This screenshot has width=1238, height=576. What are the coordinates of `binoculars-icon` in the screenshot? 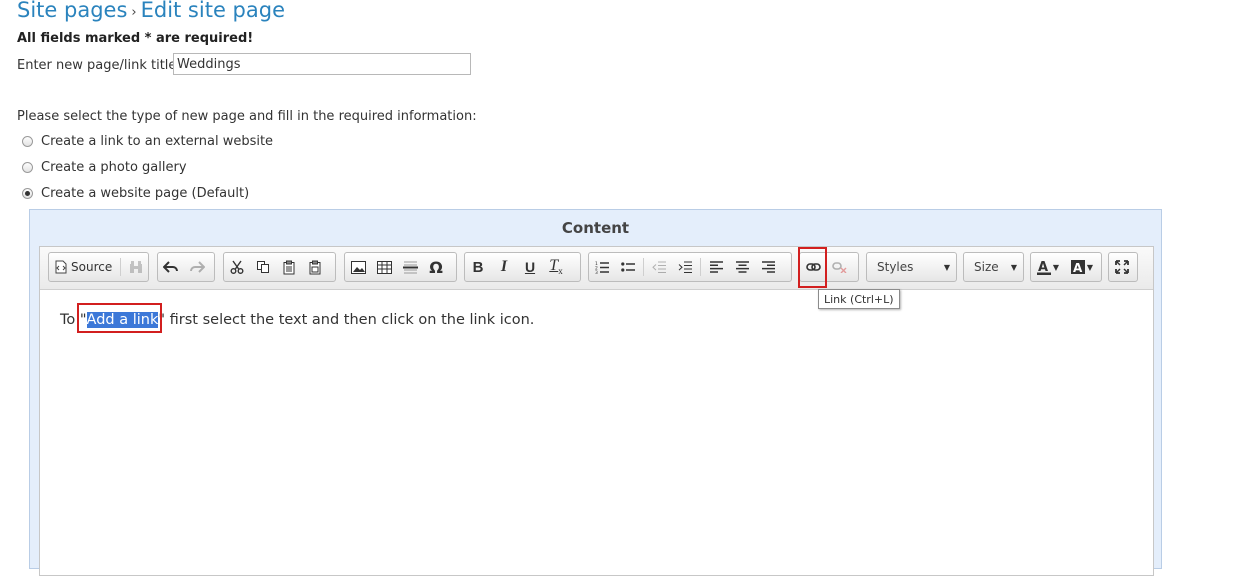 It's located at (136, 267).